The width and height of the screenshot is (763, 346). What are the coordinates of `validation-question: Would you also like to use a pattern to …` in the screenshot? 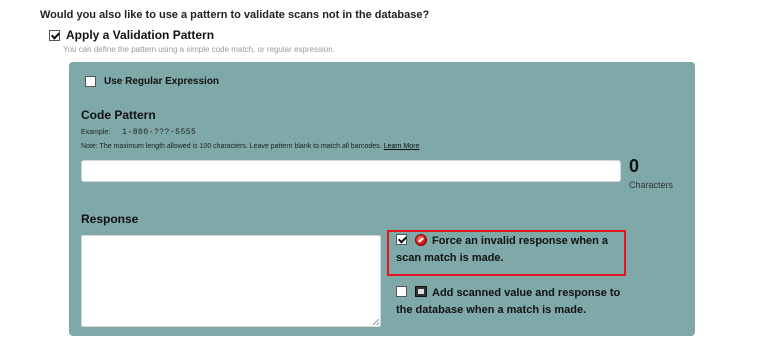 It's located at (235, 15).